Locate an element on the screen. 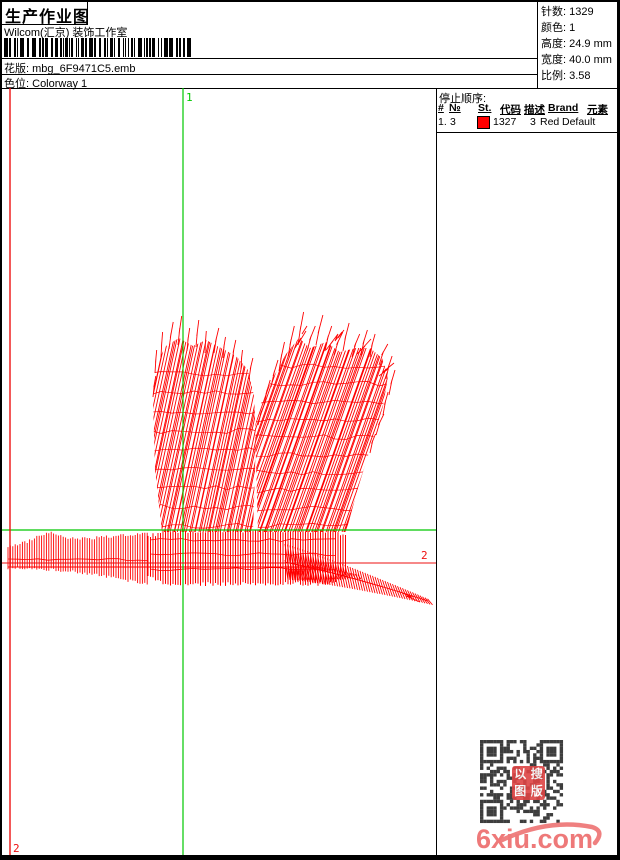 The width and height of the screenshot is (620, 860). stamp-char: 图 is located at coordinates (520, 791).